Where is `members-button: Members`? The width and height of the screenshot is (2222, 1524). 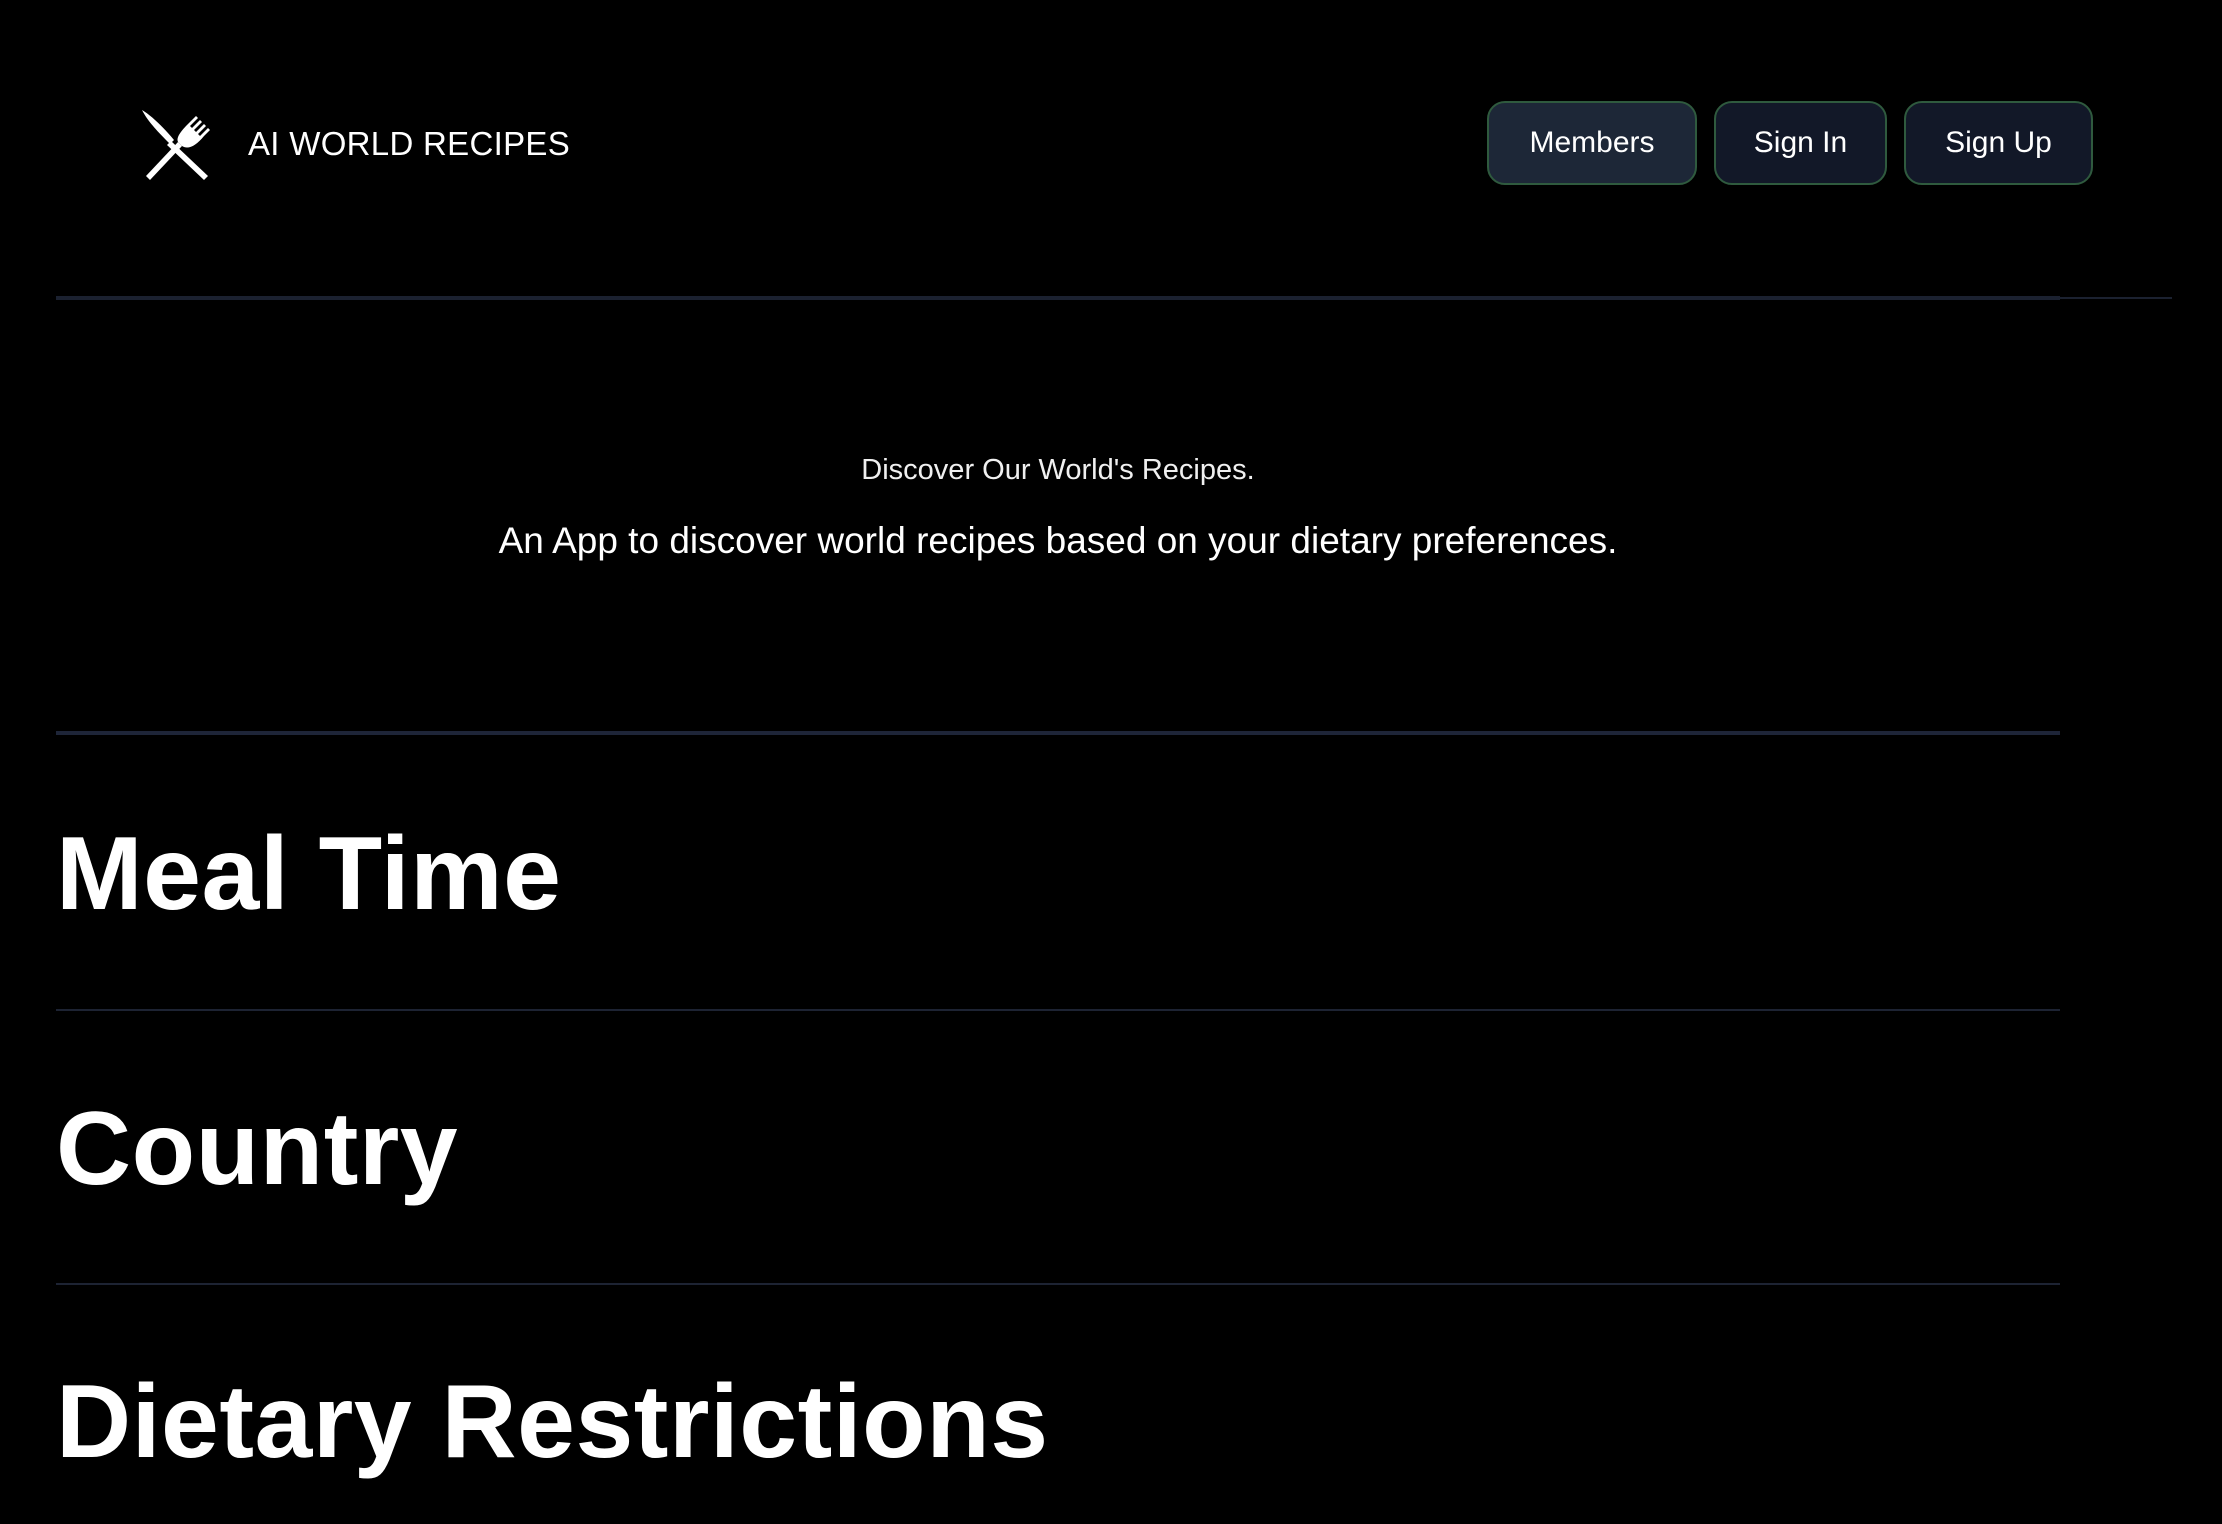
members-button: Members is located at coordinates (1592, 143).